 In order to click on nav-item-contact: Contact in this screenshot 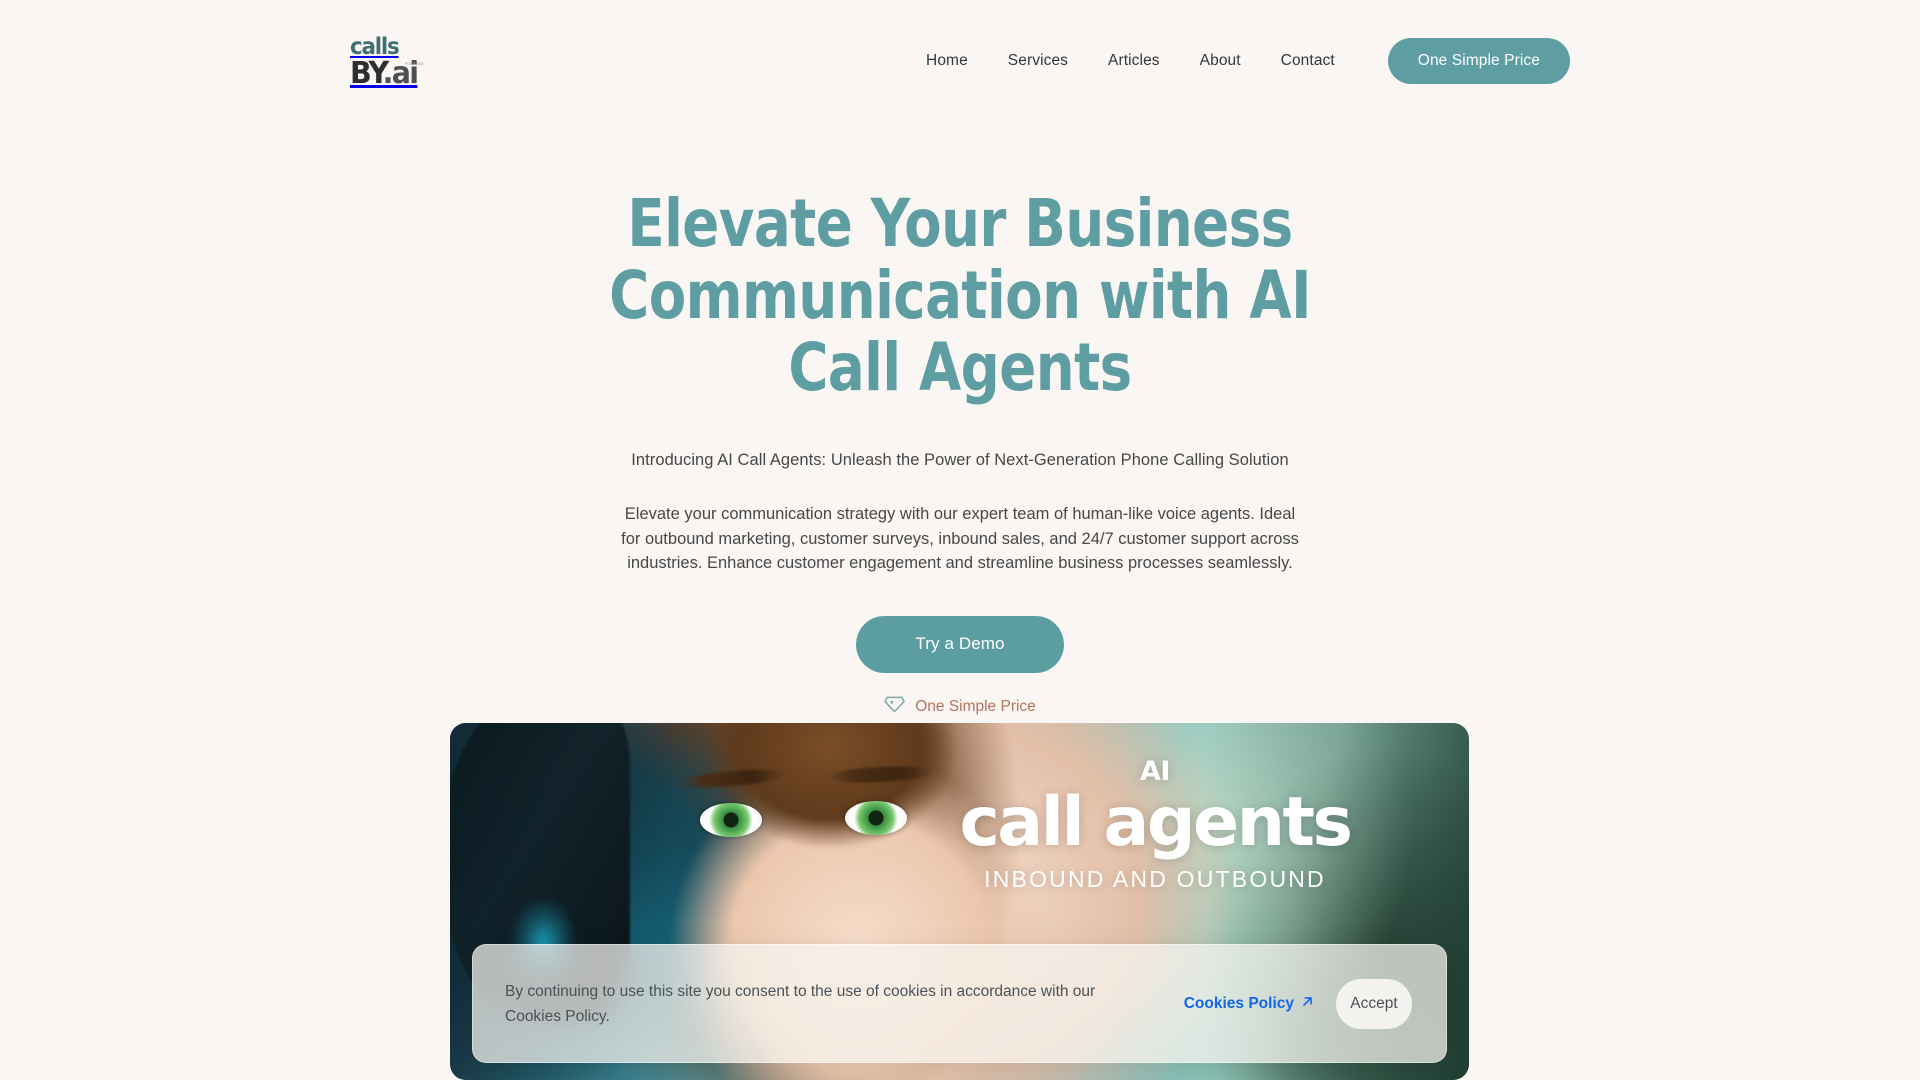, I will do `click(1308, 61)`.